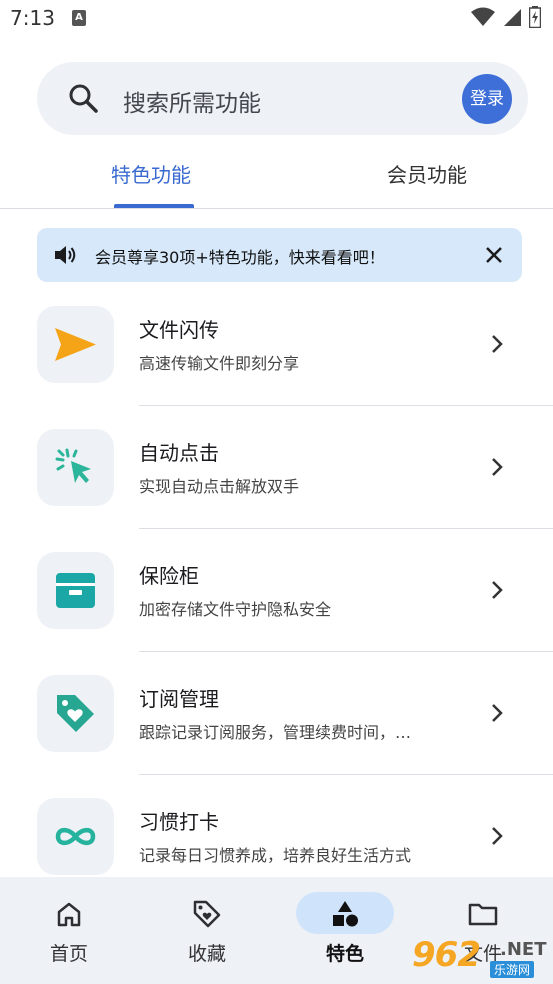  I want to click on nav-favorites: 收藏, so click(207, 930).